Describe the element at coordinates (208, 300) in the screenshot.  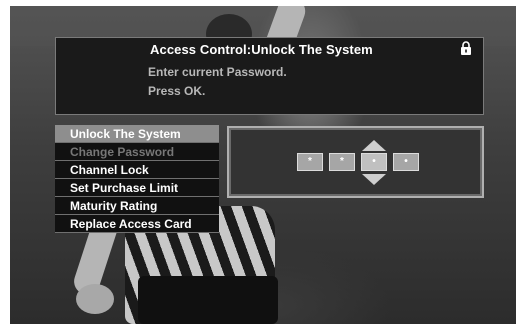
I see `background-figure-shorts` at that location.